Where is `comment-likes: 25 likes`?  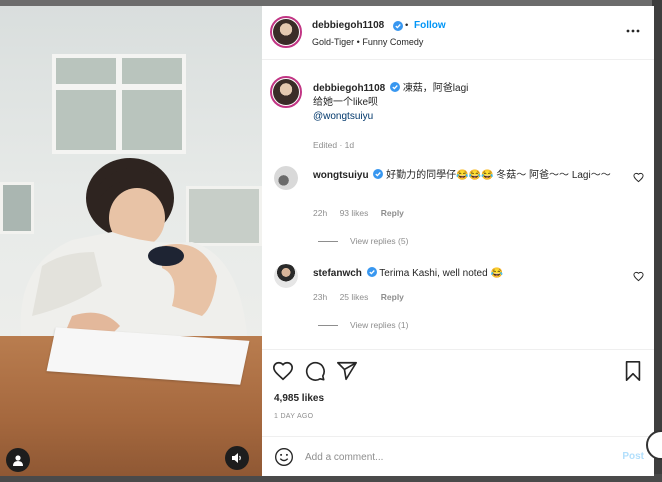 comment-likes: 25 likes is located at coordinates (354, 297).